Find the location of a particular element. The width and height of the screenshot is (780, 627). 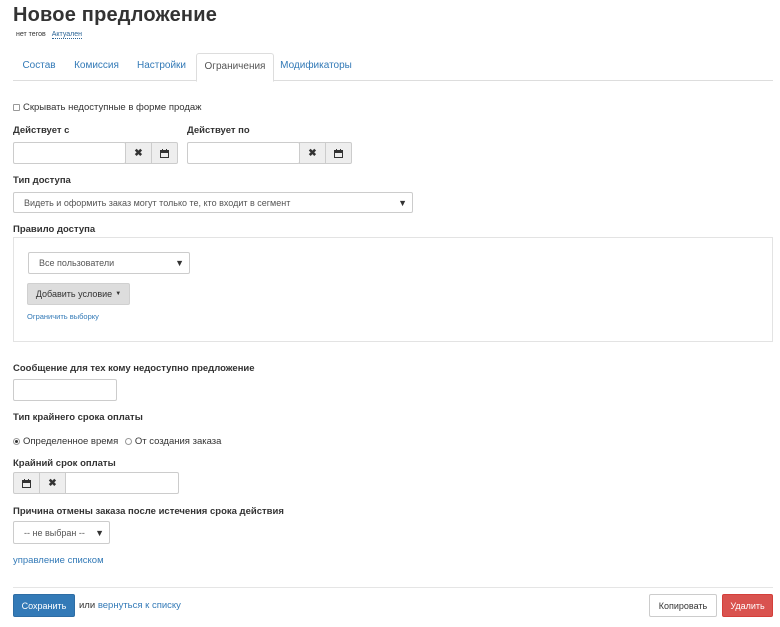

deadline-input is located at coordinates (122, 483).